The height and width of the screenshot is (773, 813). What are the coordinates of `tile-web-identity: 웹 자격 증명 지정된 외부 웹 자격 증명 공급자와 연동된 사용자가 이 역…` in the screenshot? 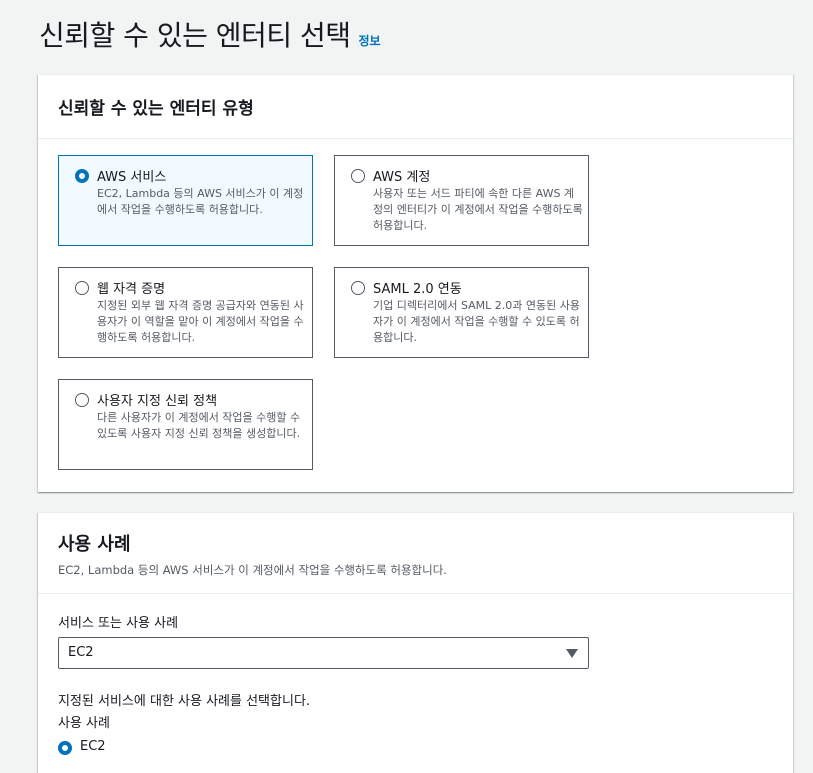 It's located at (185, 312).